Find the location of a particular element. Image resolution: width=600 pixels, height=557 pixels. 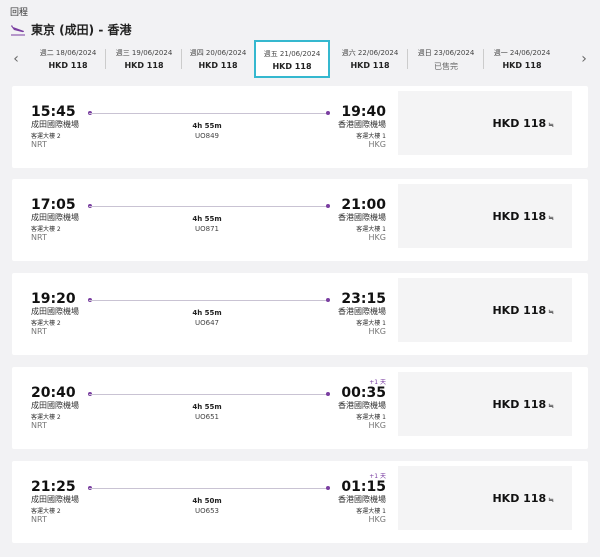

departure-time: 19:20 is located at coordinates (53, 299).